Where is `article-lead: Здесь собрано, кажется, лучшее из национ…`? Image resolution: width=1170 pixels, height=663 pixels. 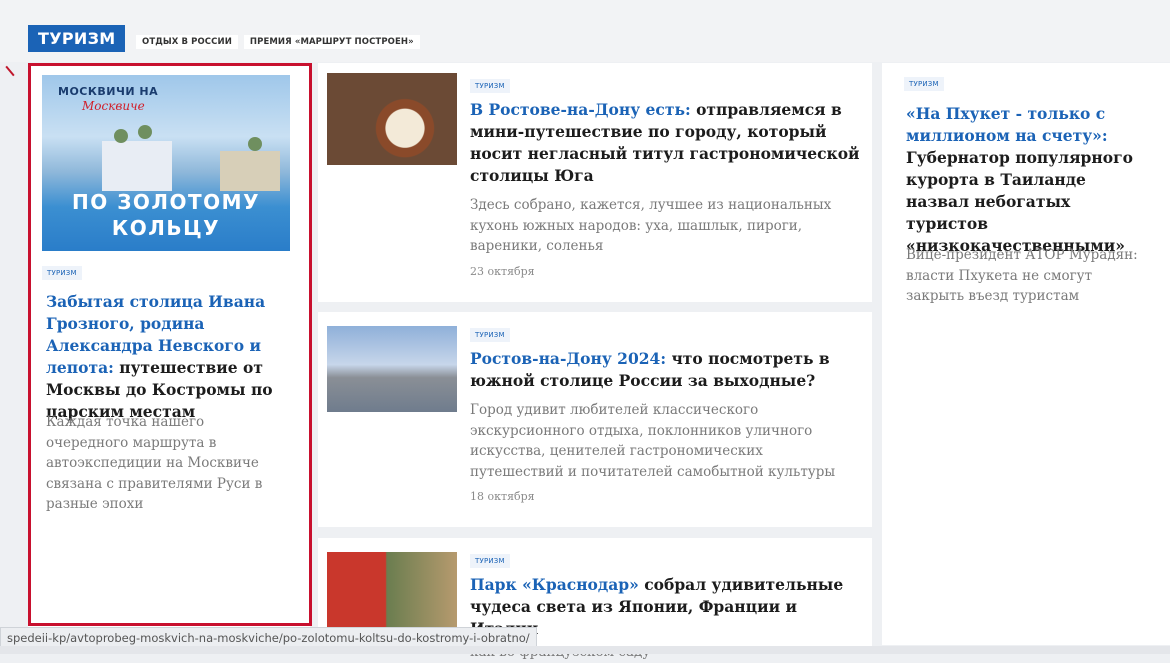
article-lead: Здесь собрано, кажется, лучшее из национ… is located at coordinates (651, 225).